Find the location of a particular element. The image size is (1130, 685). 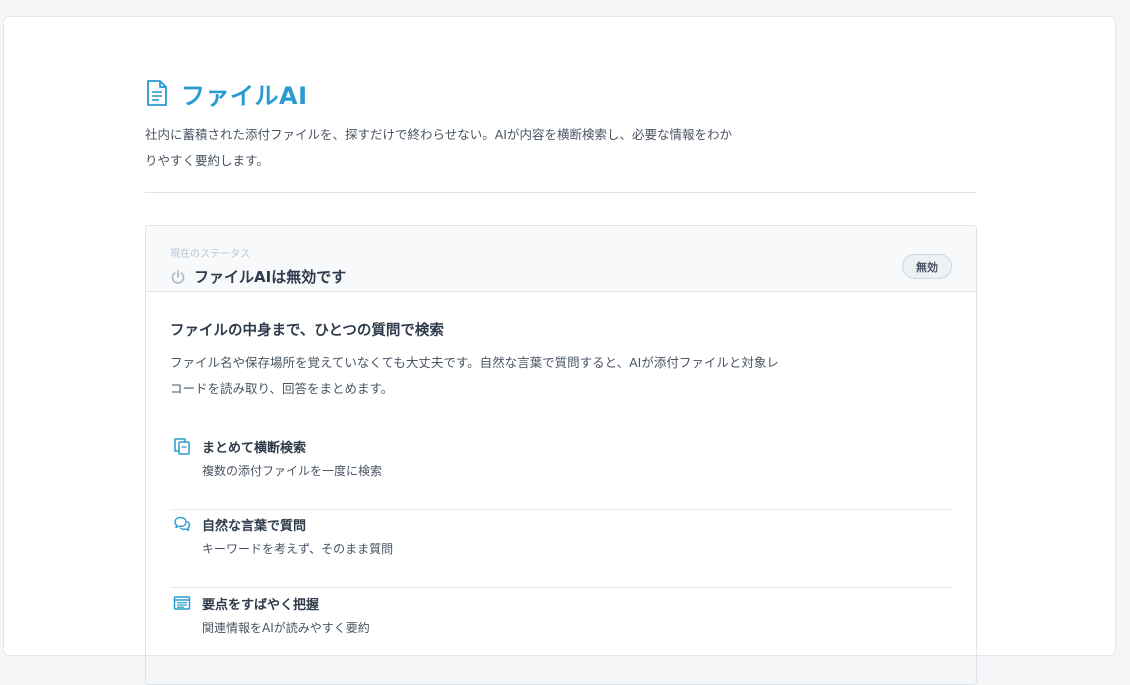

section-desc-line-2: コードを読み取り、回答をまとめます。 is located at coordinates (282, 388).